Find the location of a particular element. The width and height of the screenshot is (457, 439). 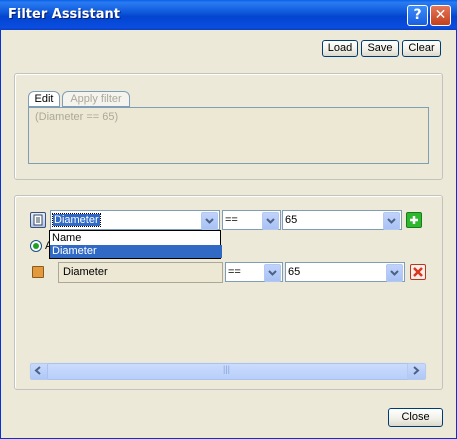

scroll-right-button is located at coordinates (416, 371).